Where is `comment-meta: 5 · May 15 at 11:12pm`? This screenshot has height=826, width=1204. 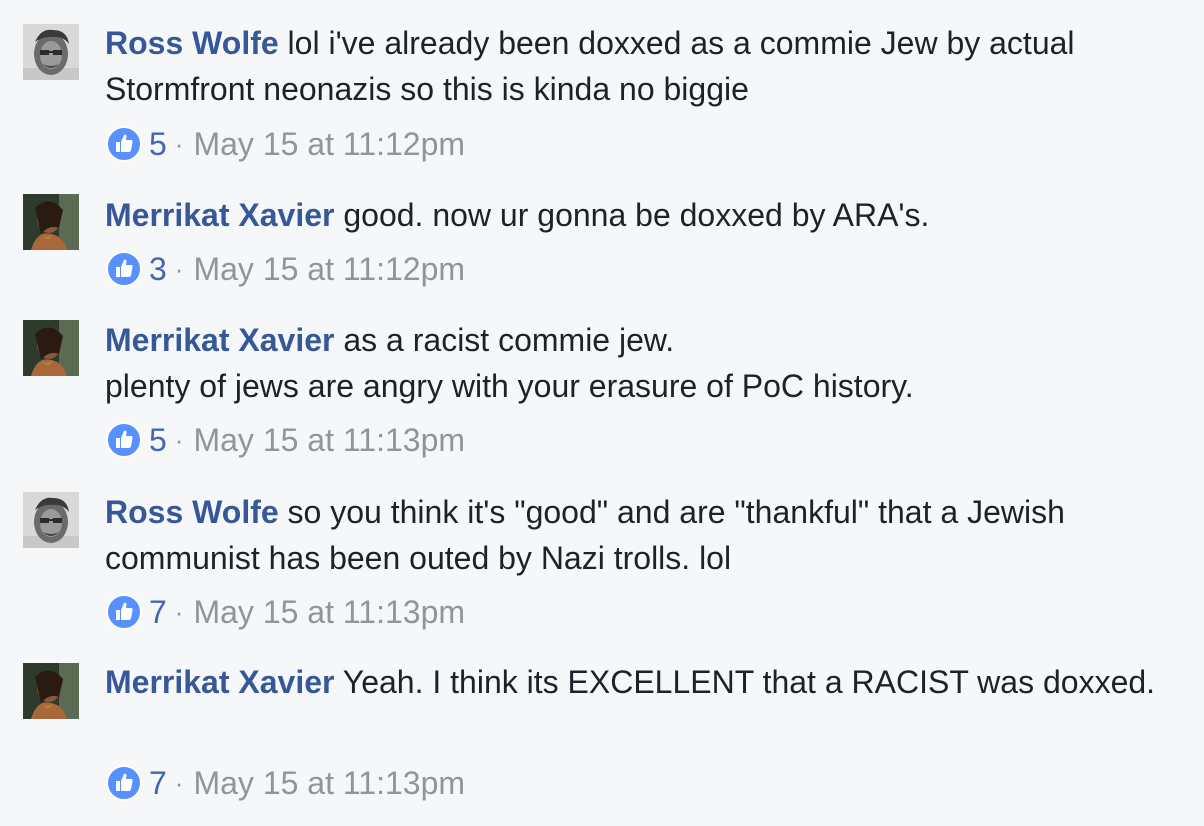 comment-meta: 5 · May 15 at 11:12pm is located at coordinates (285, 144).